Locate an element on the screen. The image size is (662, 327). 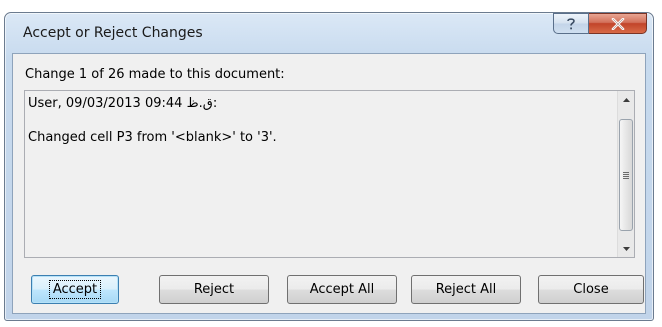
accept-button: Accept is located at coordinates (75, 289).